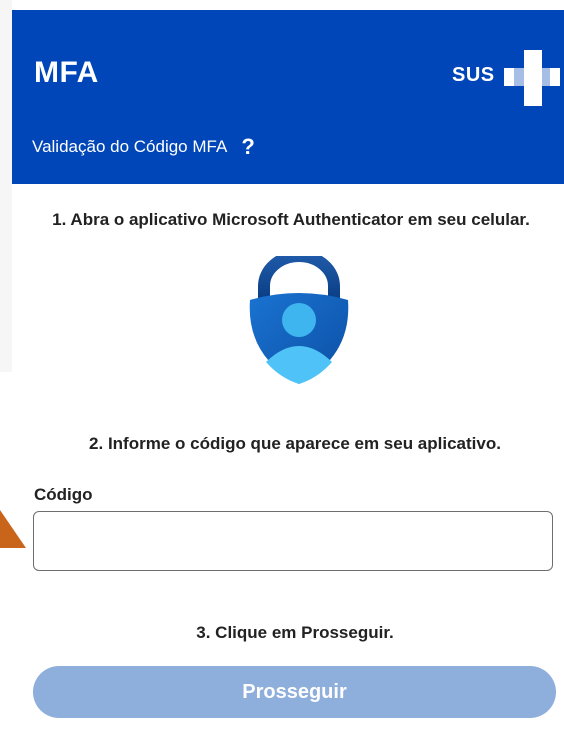 This screenshot has width=564, height=756. I want to click on prosseguir-button: Prosseguir, so click(294, 692).